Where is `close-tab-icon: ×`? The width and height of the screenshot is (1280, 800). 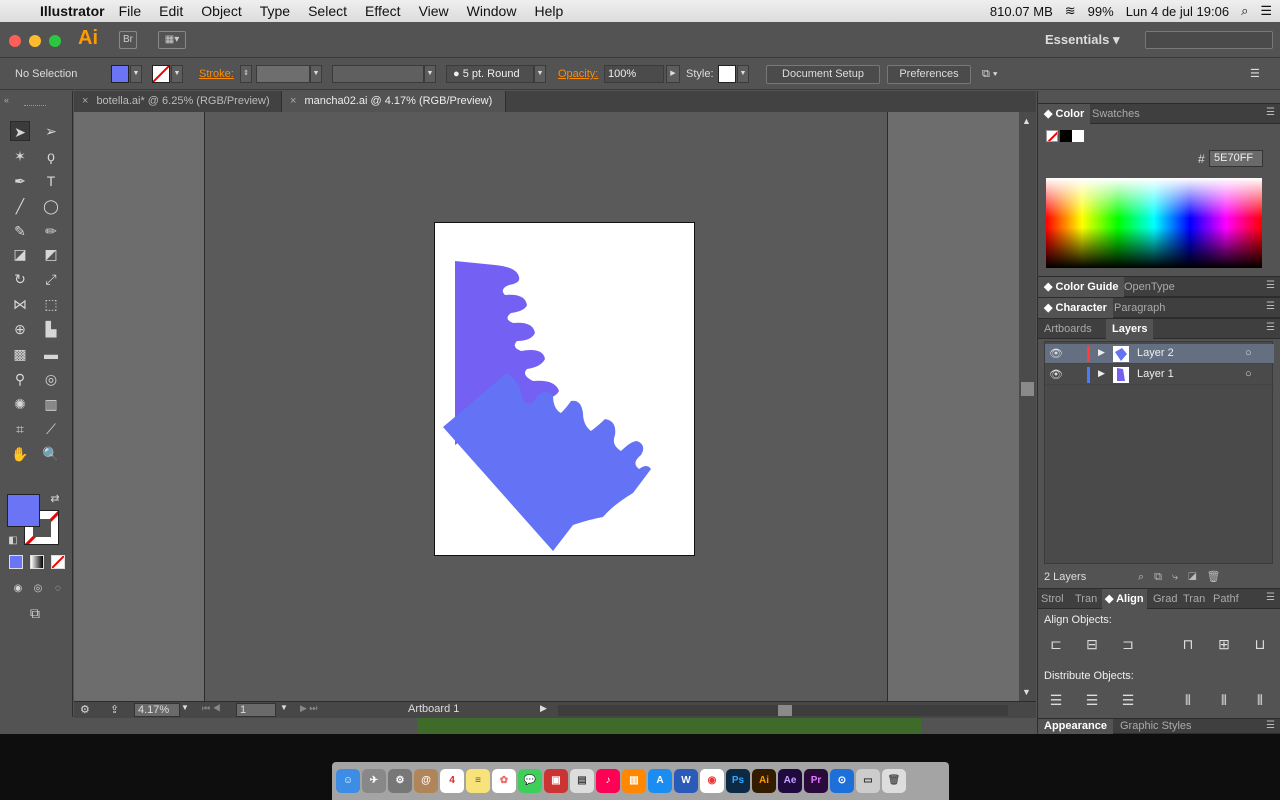
close-tab-icon: × is located at coordinates (293, 101).